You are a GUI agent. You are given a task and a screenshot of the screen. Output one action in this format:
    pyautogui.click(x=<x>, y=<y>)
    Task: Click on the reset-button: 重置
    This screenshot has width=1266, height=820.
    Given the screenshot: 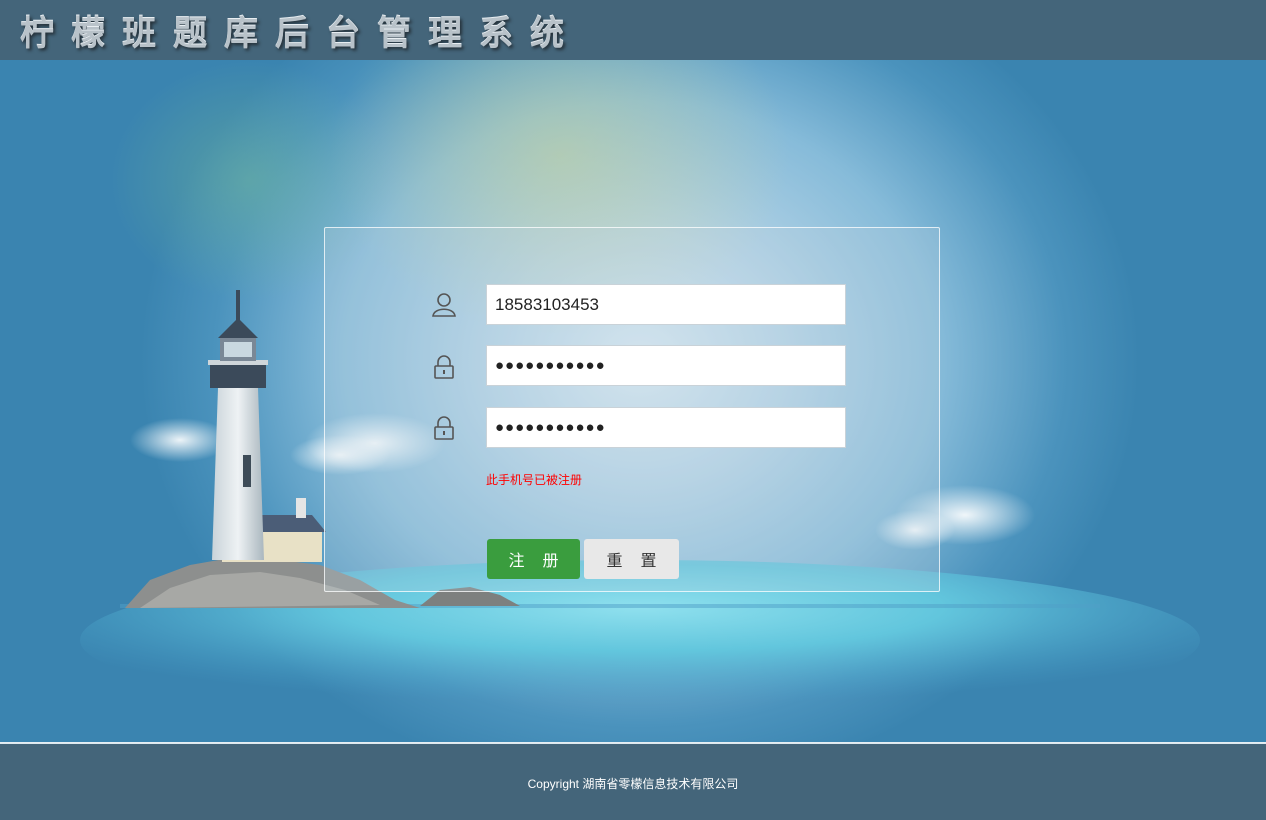 What is the action you would take?
    pyautogui.click(x=631, y=559)
    